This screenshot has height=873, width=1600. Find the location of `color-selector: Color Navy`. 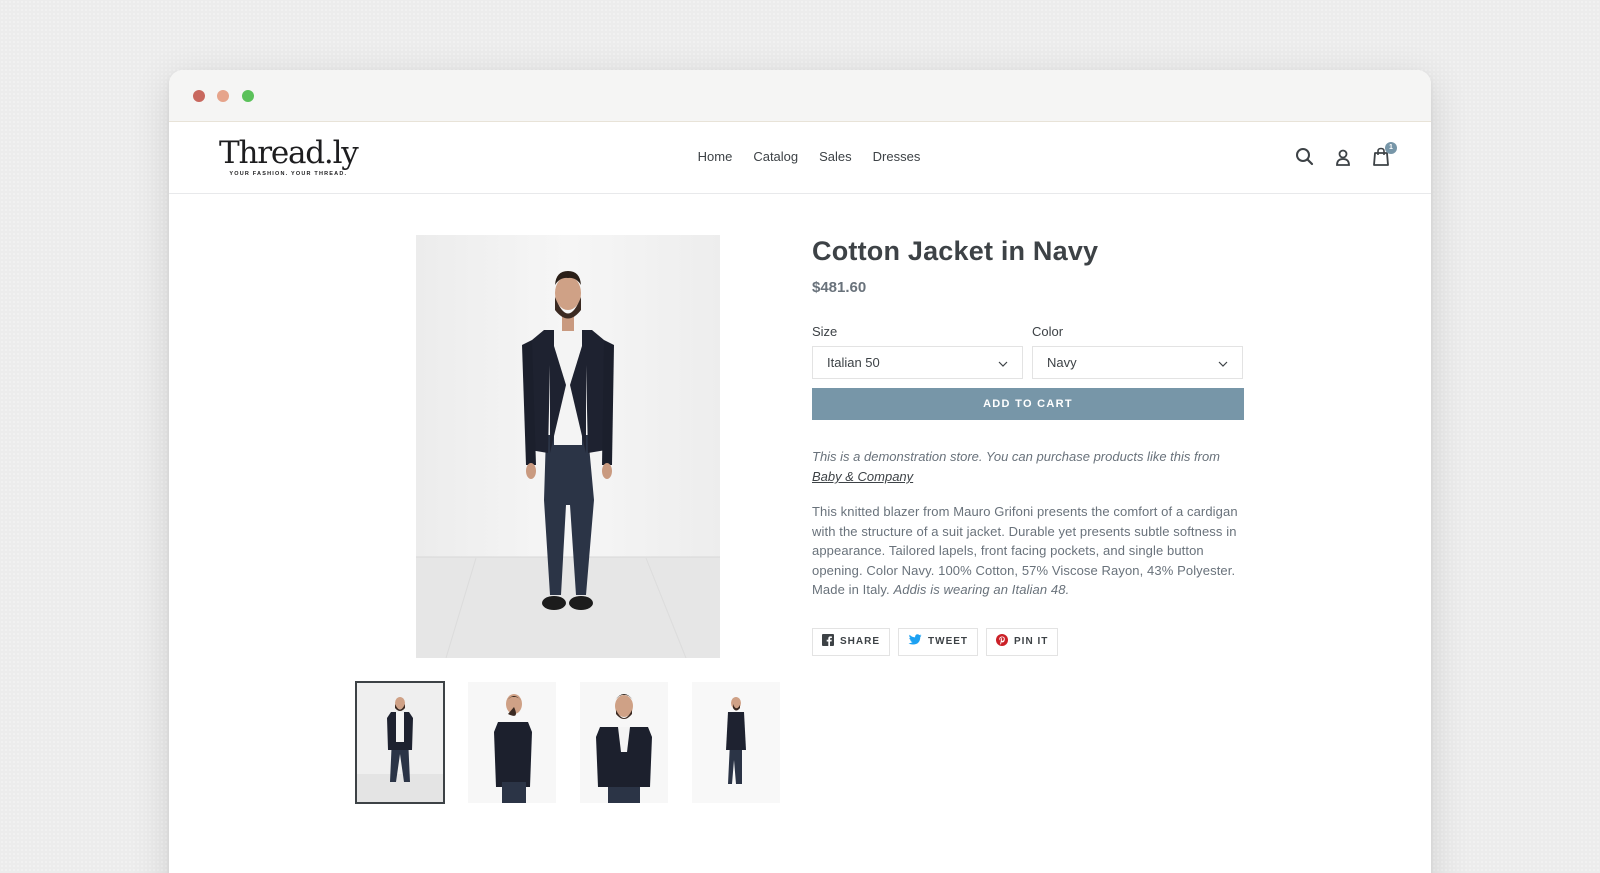

color-selector: Color Navy is located at coordinates (1137, 351).